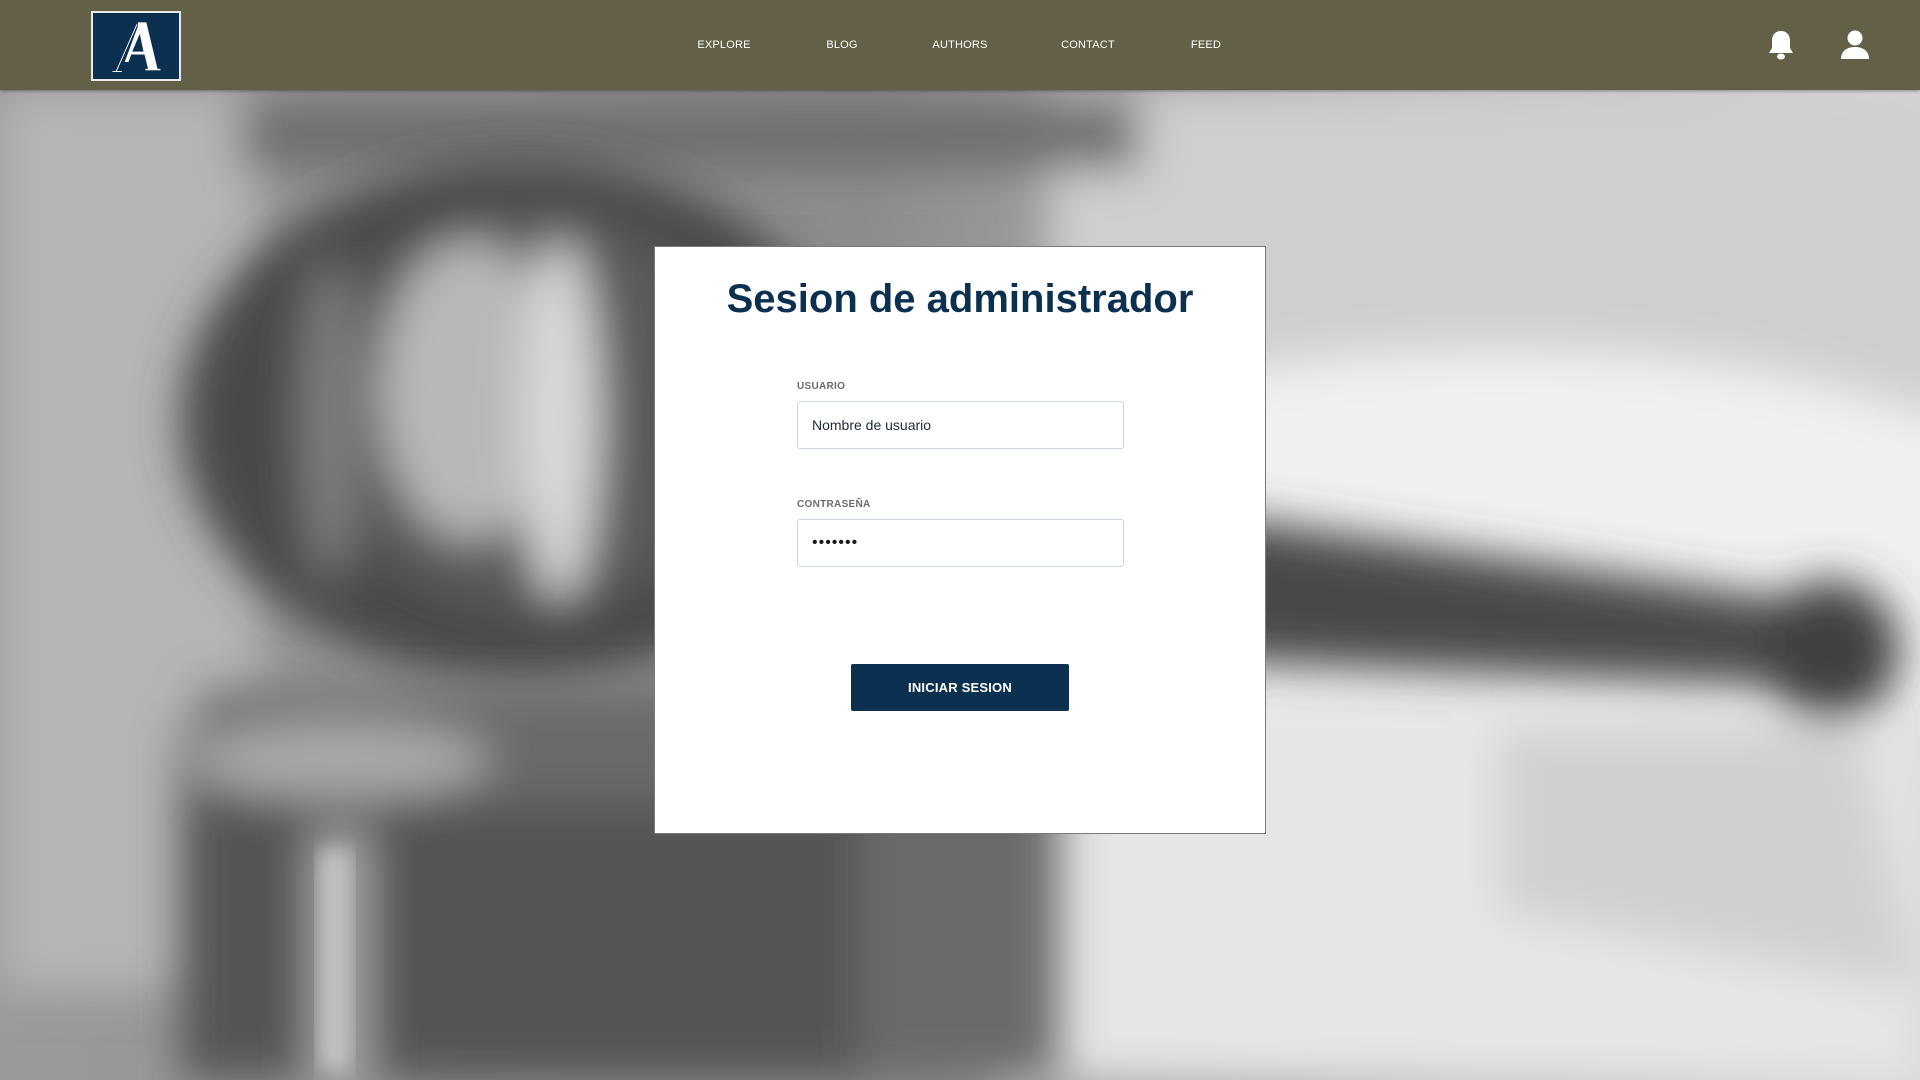  What do you see at coordinates (821, 386) in the screenshot?
I see `username-label: USUARIO` at bounding box center [821, 386].